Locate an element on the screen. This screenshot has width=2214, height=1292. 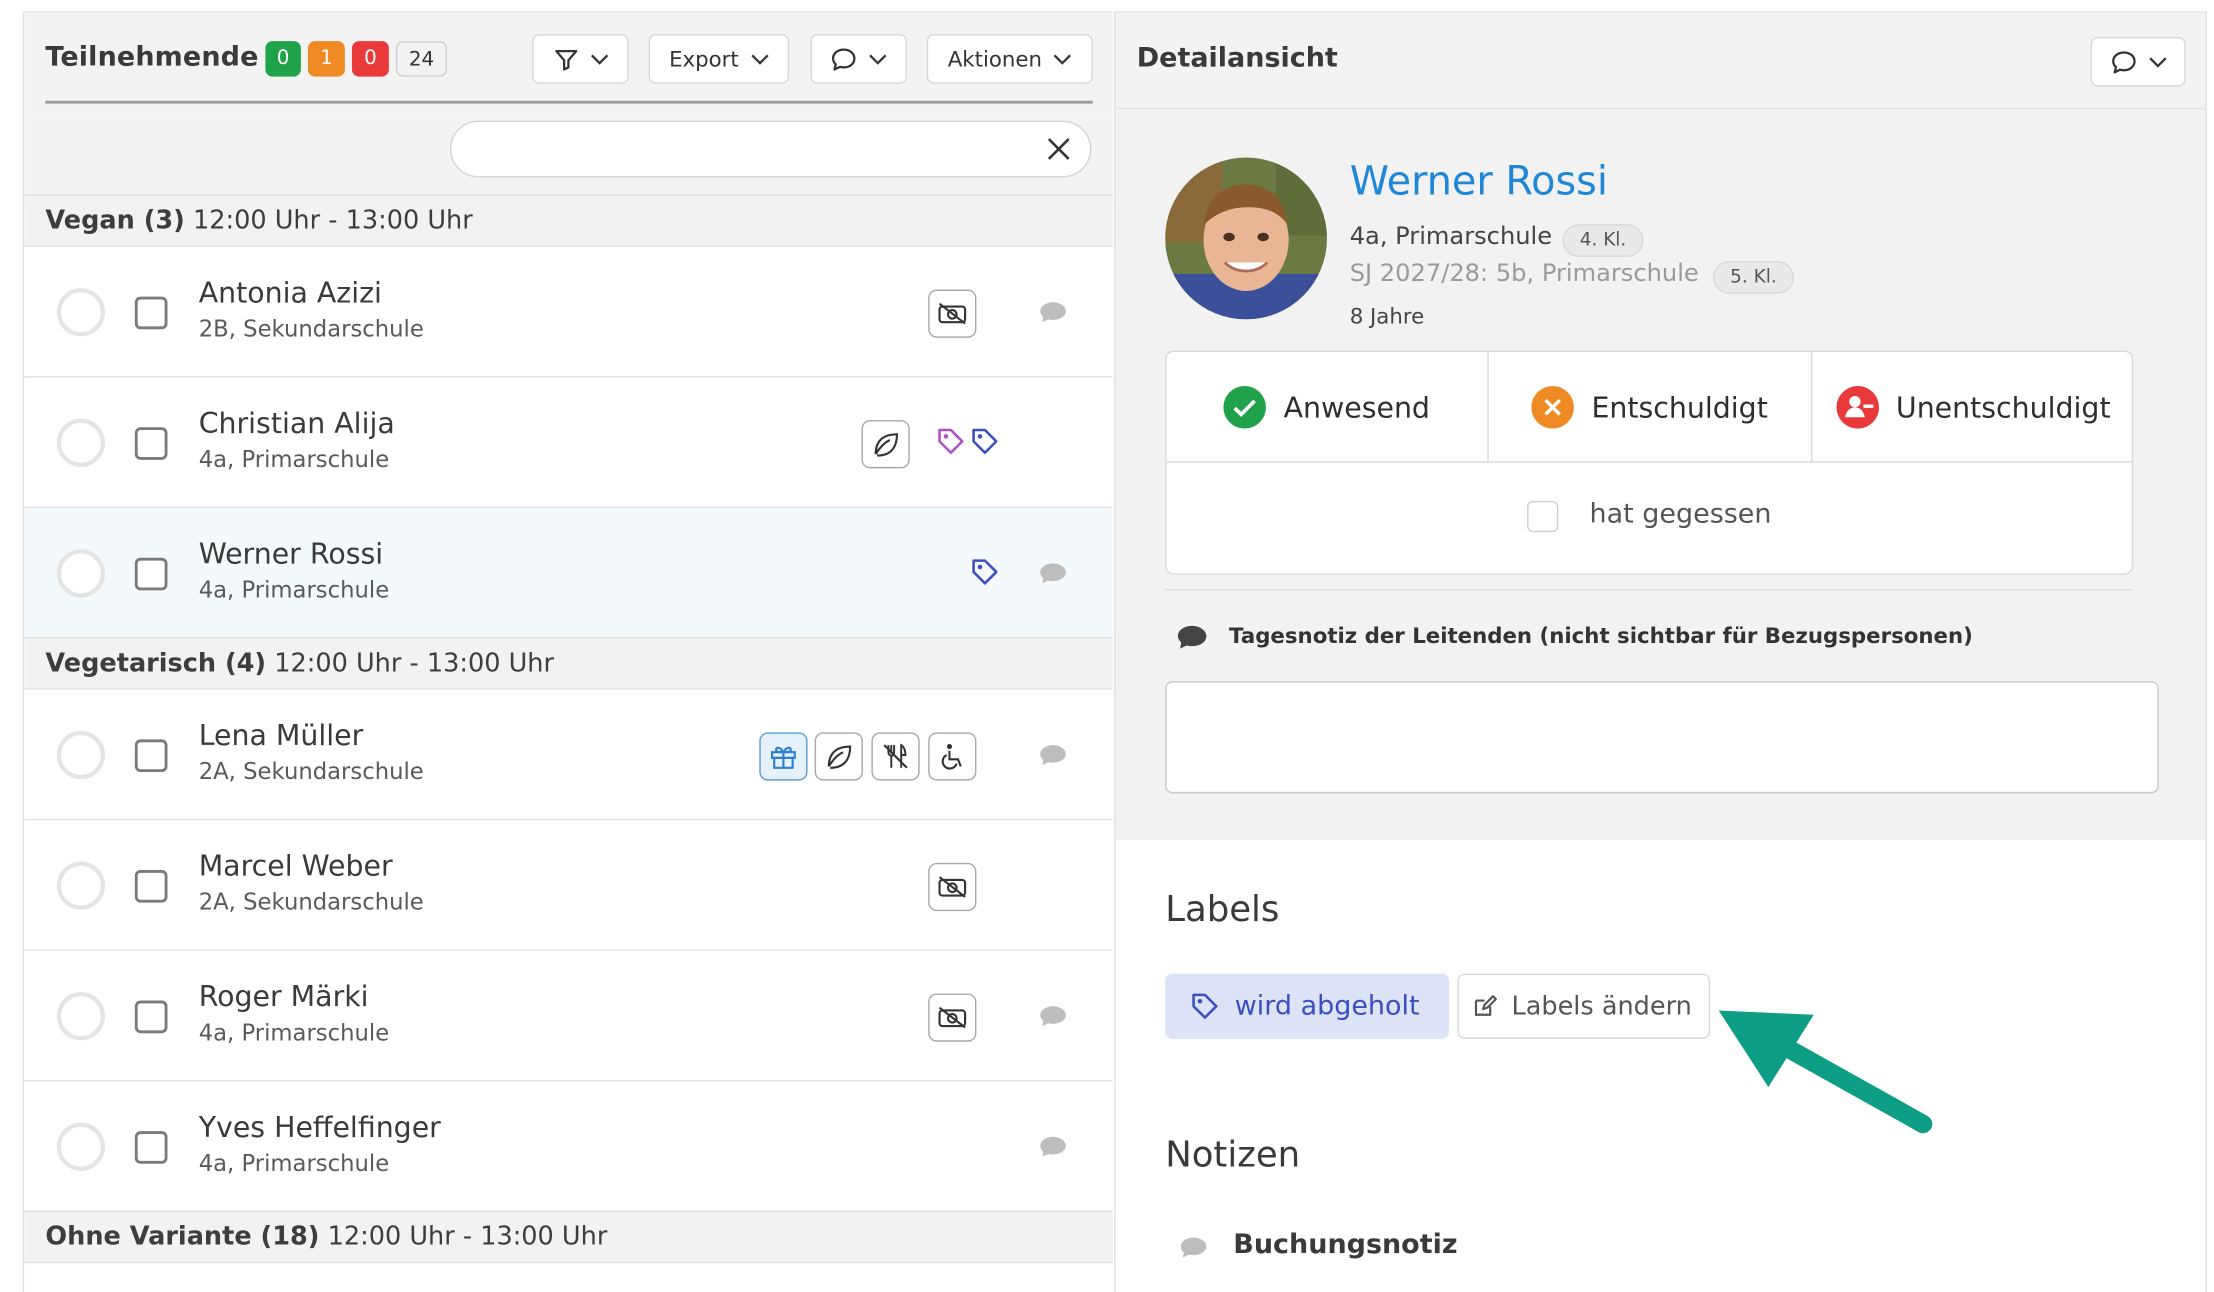
has-eaten-label: hat gegessen is located at coordinates (1680, 514).